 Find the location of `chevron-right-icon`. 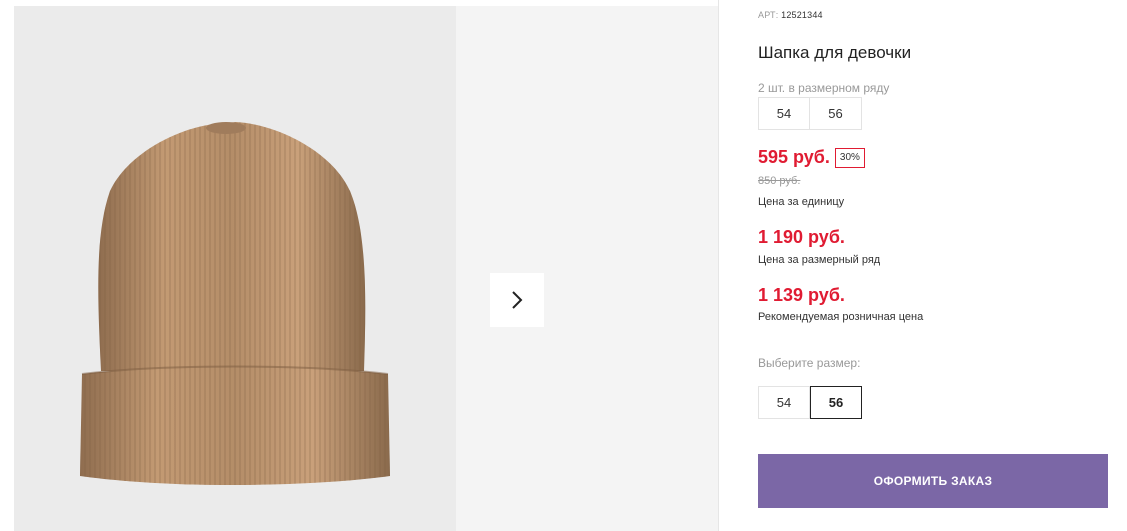

chevron-right-icon is located at coordinates (517, 300).